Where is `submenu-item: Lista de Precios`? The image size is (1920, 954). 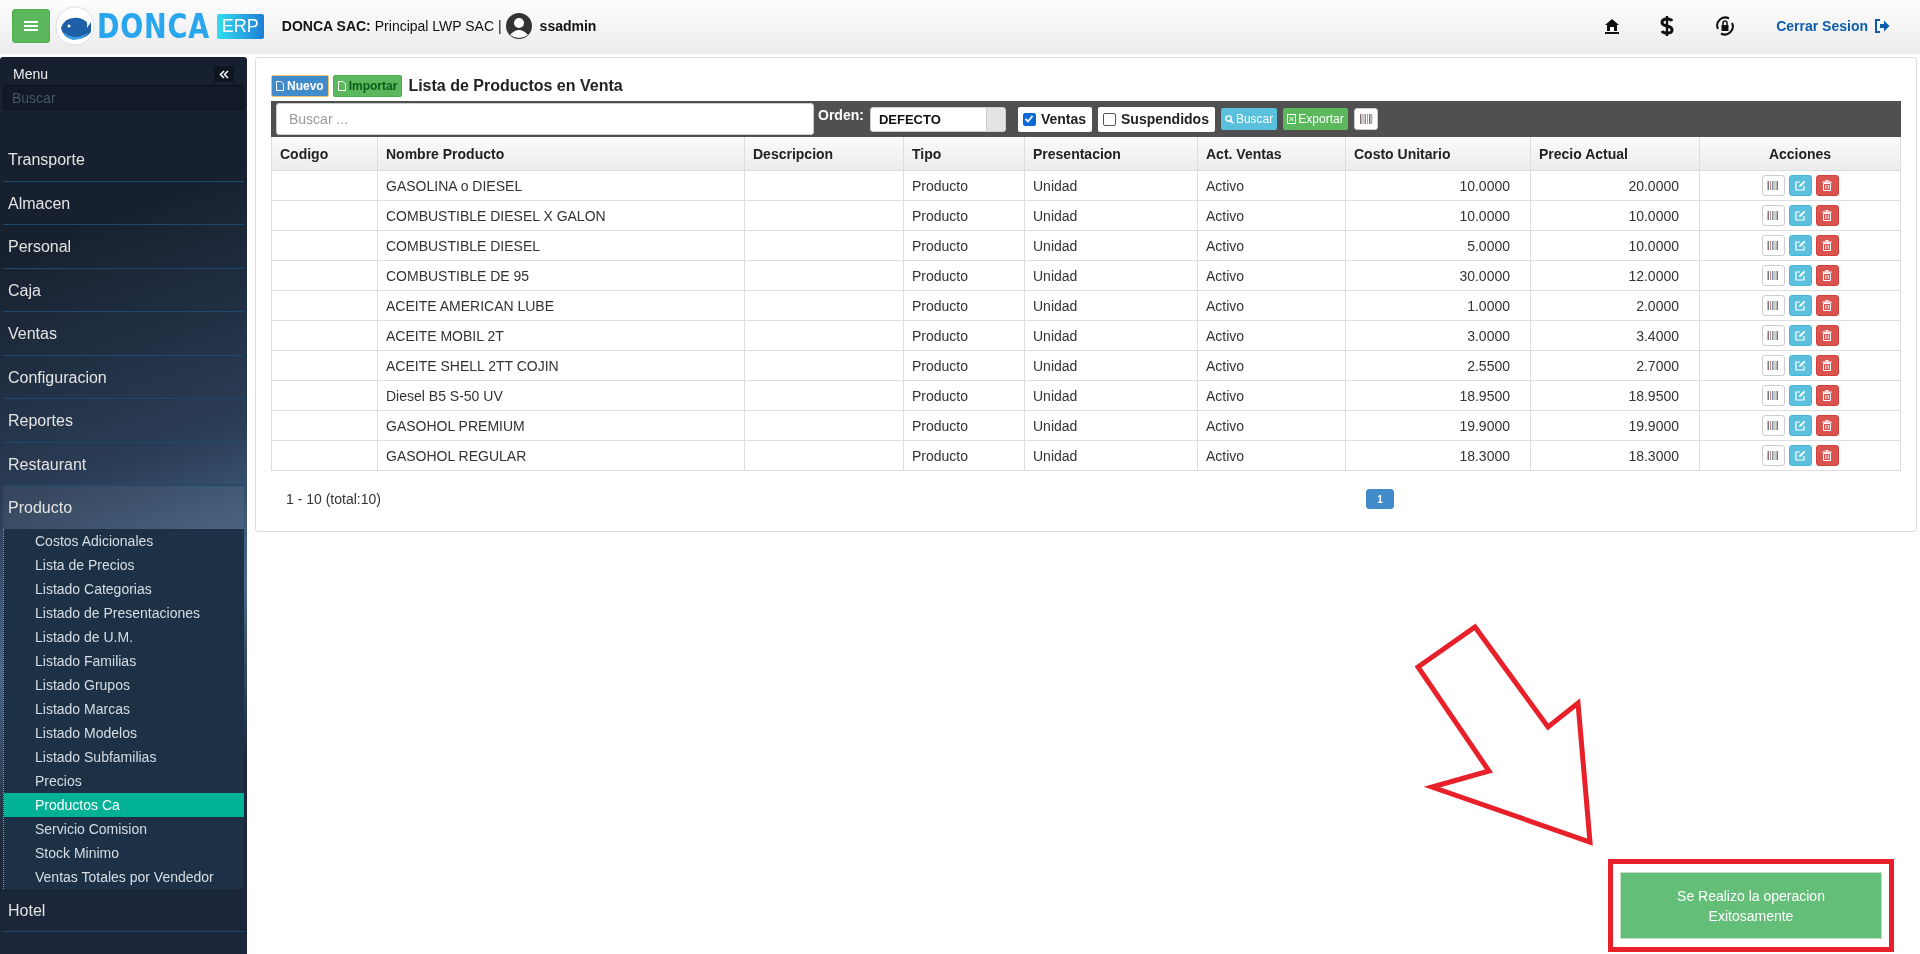
submenu-item: Lista de Precios is located at coordinates (124, 564).